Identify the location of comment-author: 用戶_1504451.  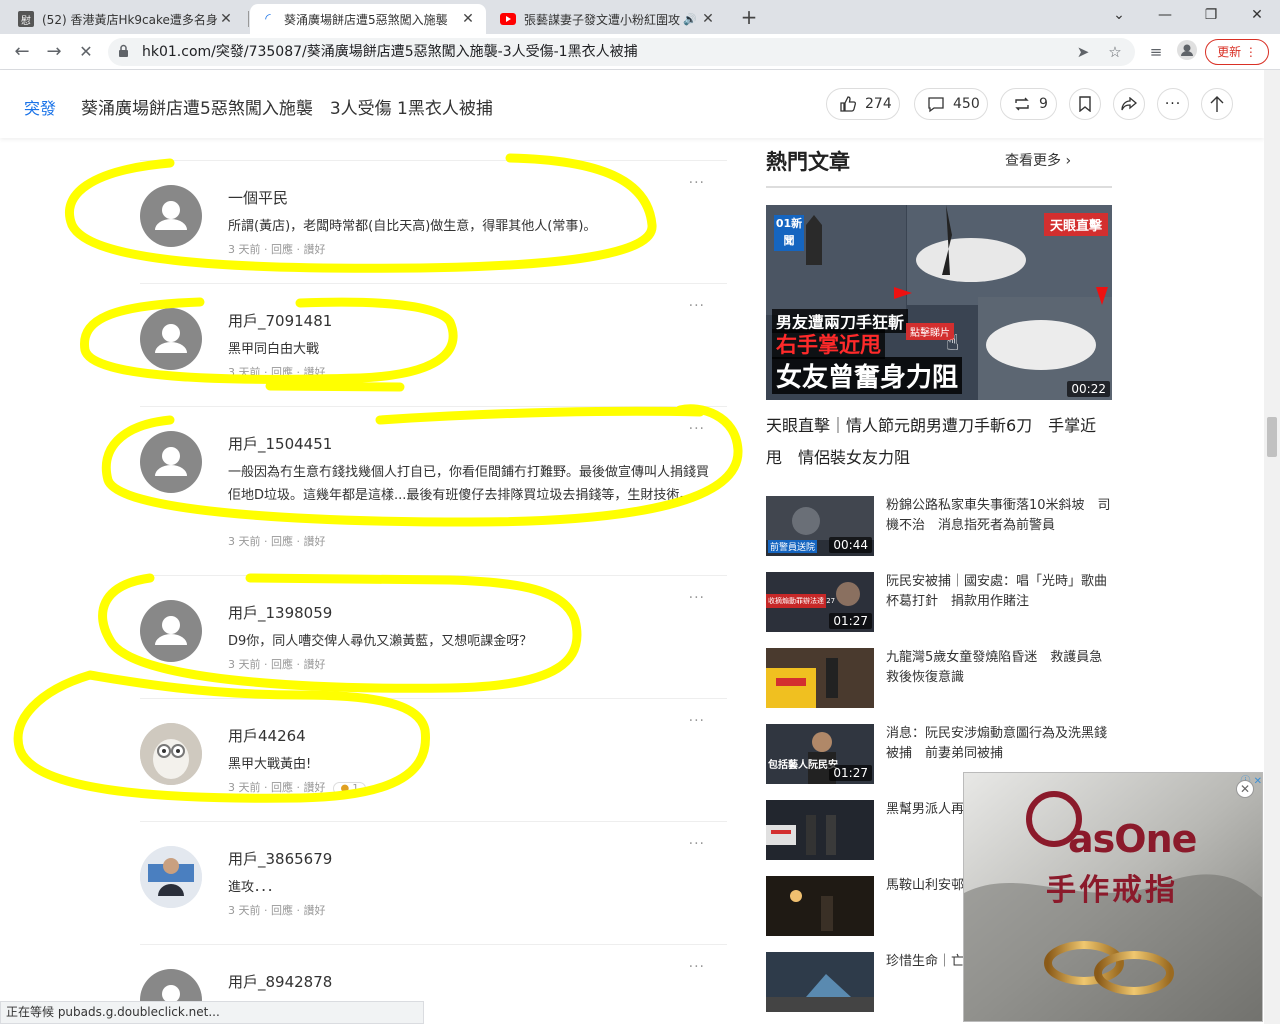
(280, 443).